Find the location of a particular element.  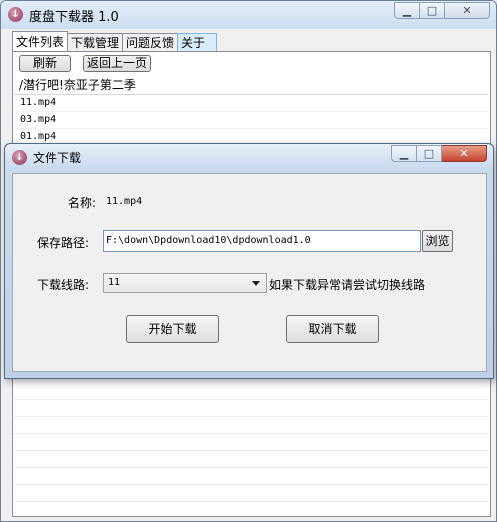

save-path-input: F:\down\Dpdownload10\dpdownload1.0 is located at coordinates (262, 241).